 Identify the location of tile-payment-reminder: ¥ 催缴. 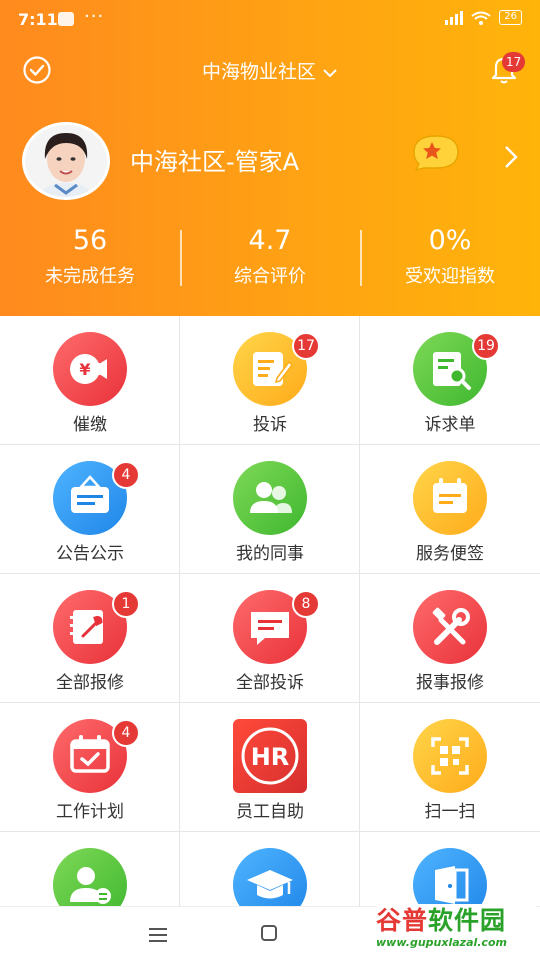
(90, 380).